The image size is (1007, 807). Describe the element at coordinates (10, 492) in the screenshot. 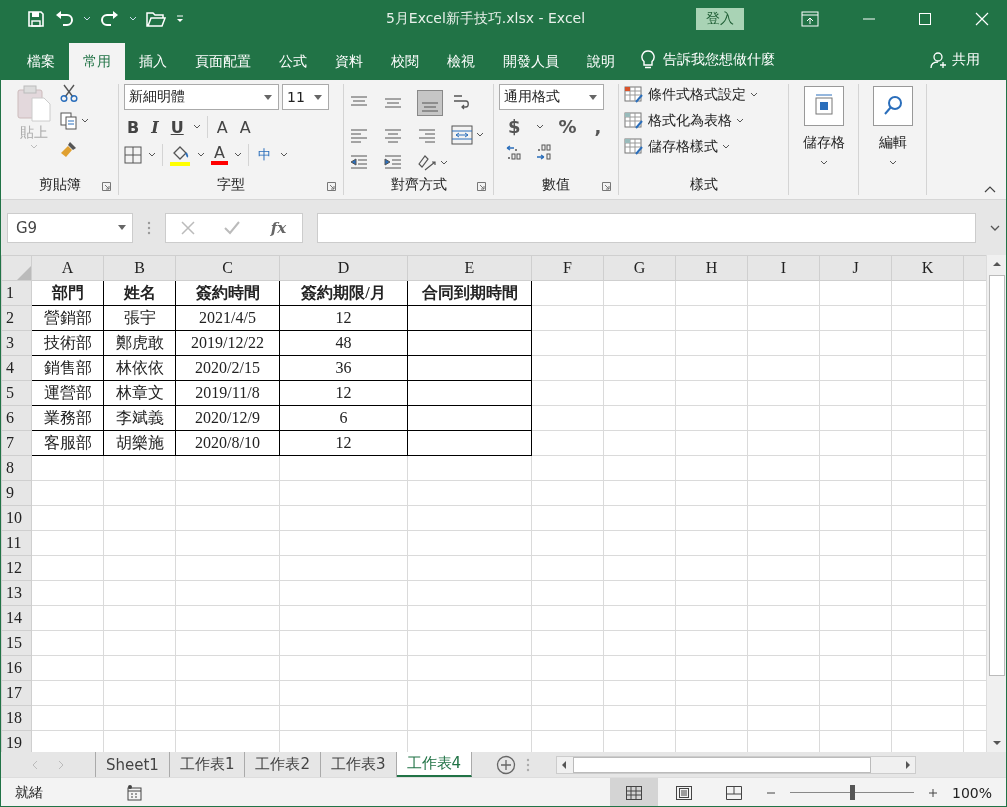

I see `row-header: 9` at that location.